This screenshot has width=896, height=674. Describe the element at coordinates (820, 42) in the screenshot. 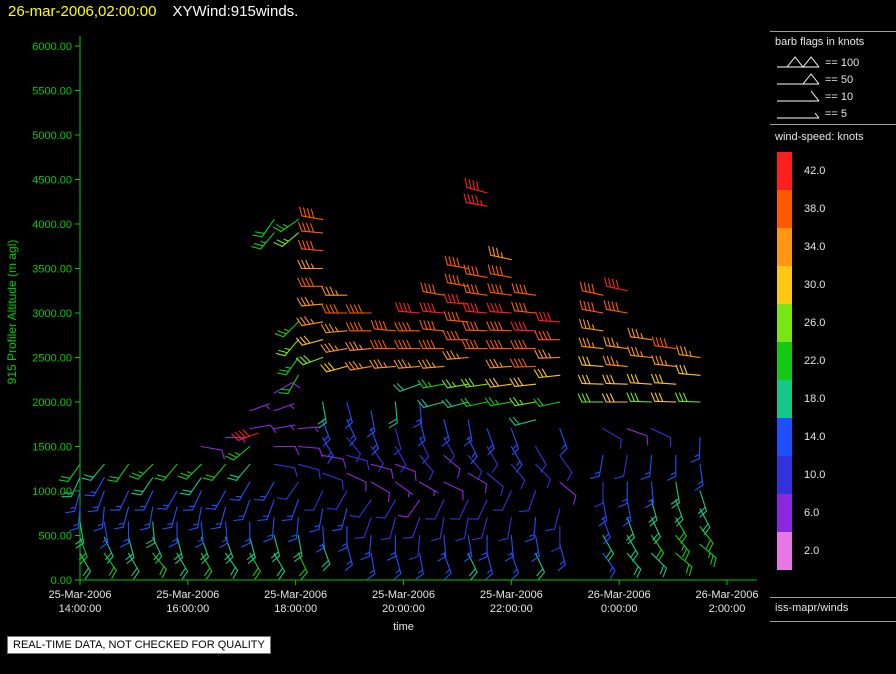

I see `barb-legend-title: barb flags in knots` at that location.